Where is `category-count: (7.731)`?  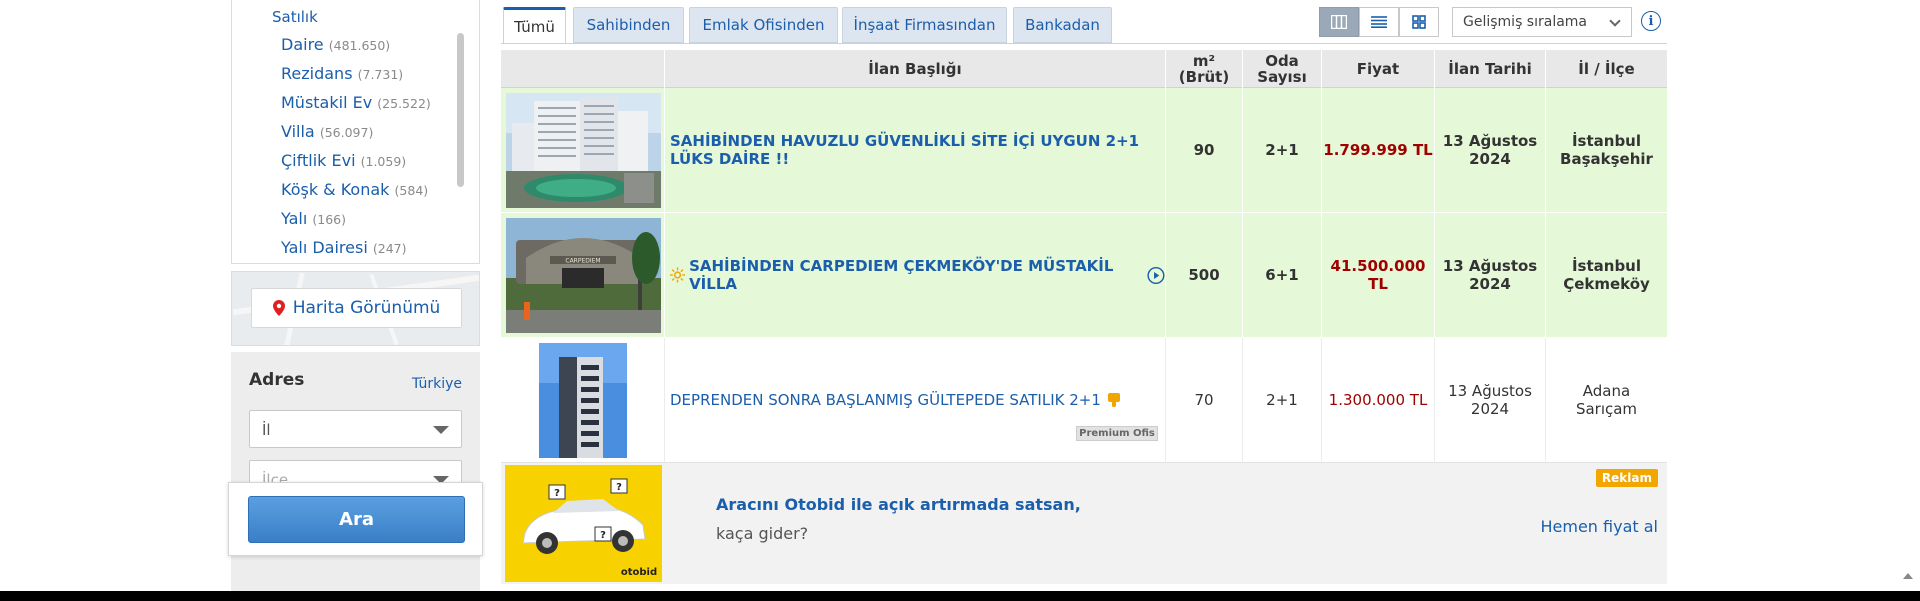 category-count: (7.731) is located at coordinates (380, 74).